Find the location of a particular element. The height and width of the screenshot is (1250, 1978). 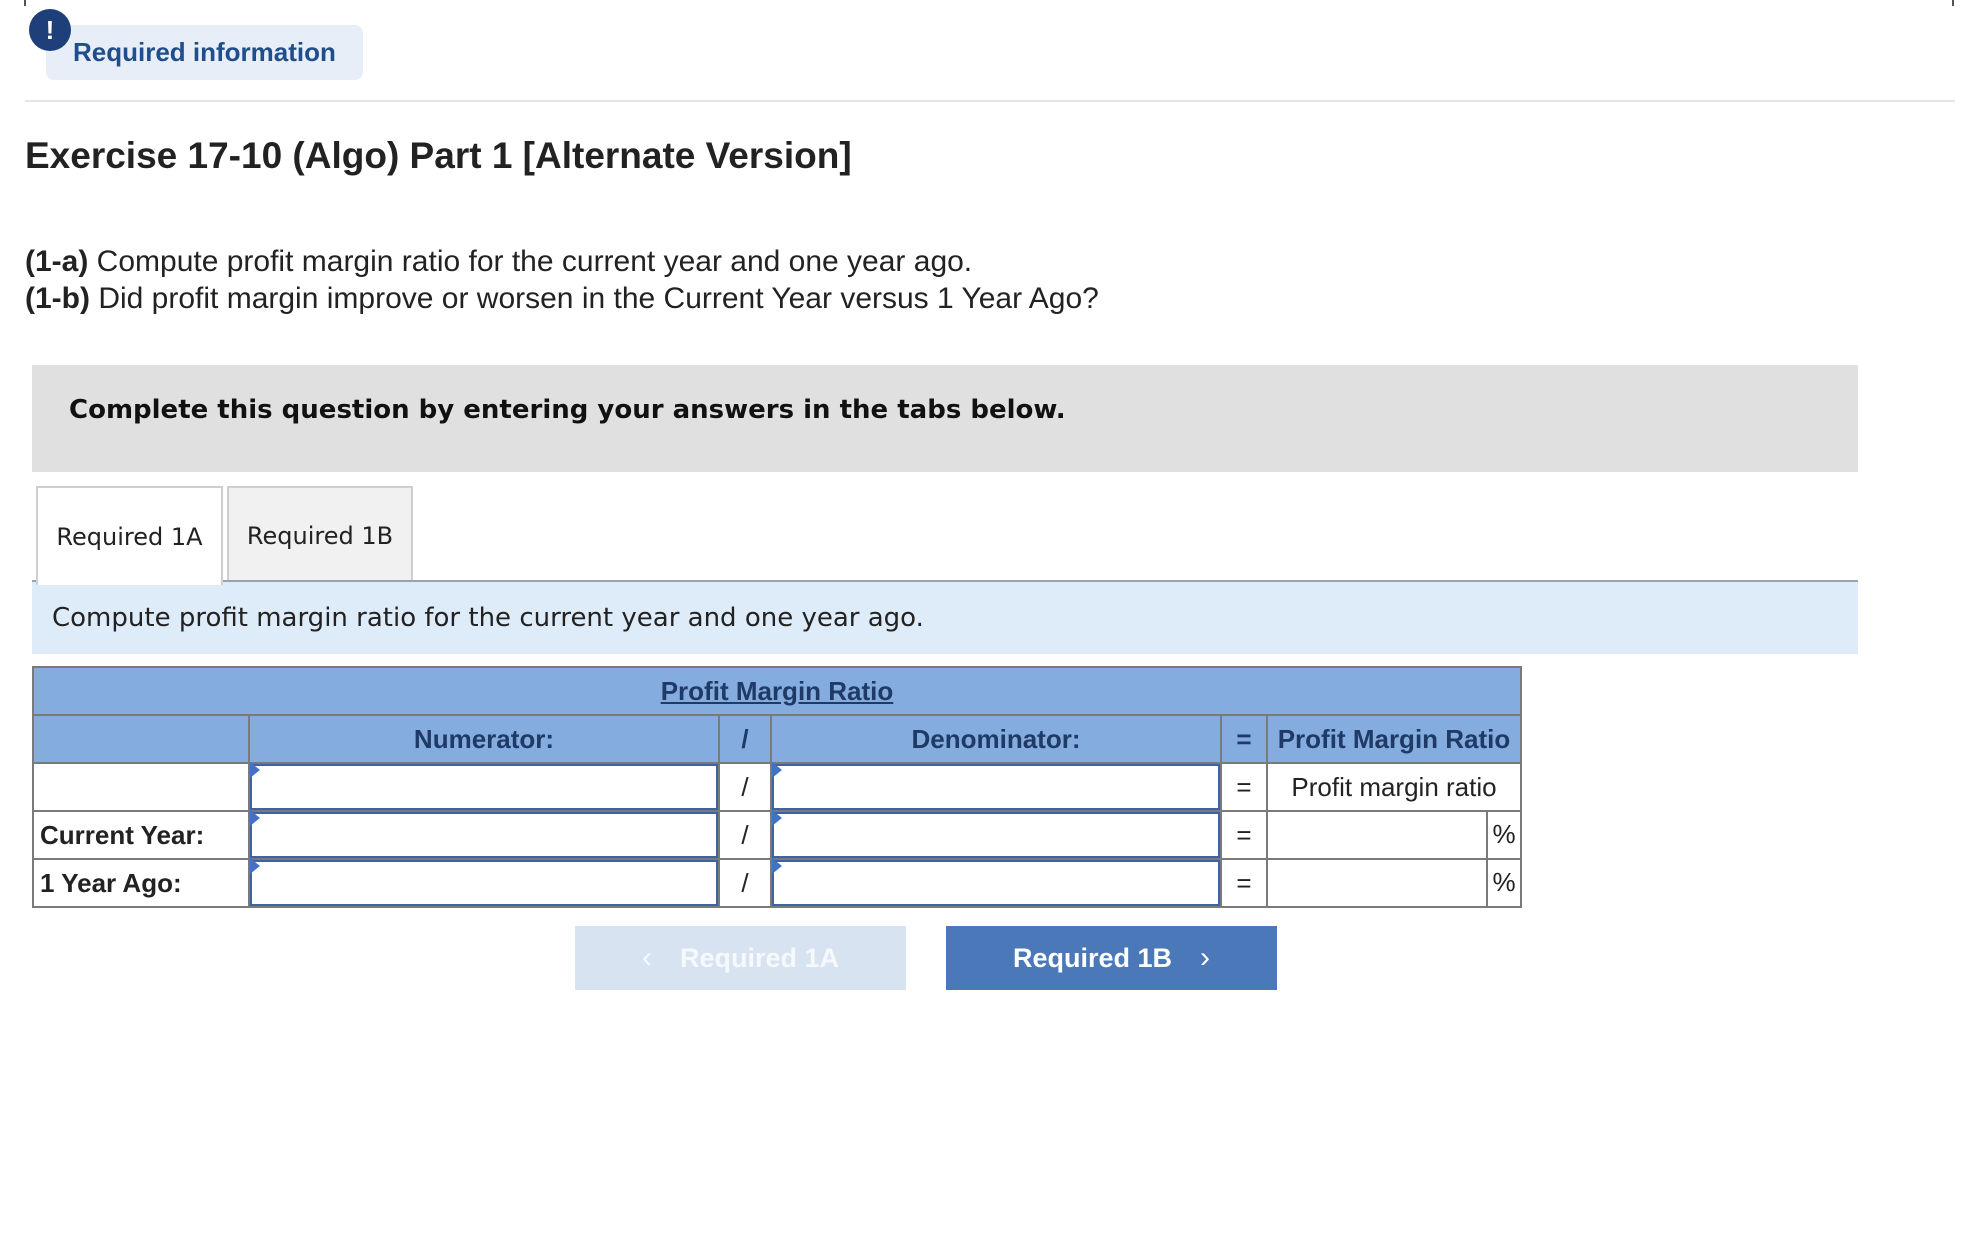

header-divide: / is located at coordinates (745, 739).